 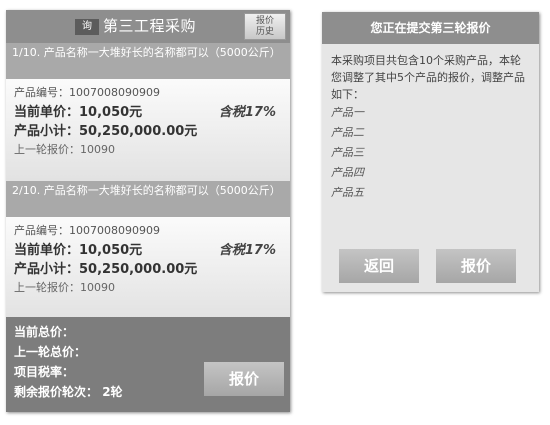 I want to click on adjusted-product-list: 产品一 产品二 产品三 产品四 产品五, so click(x=430, y=153).